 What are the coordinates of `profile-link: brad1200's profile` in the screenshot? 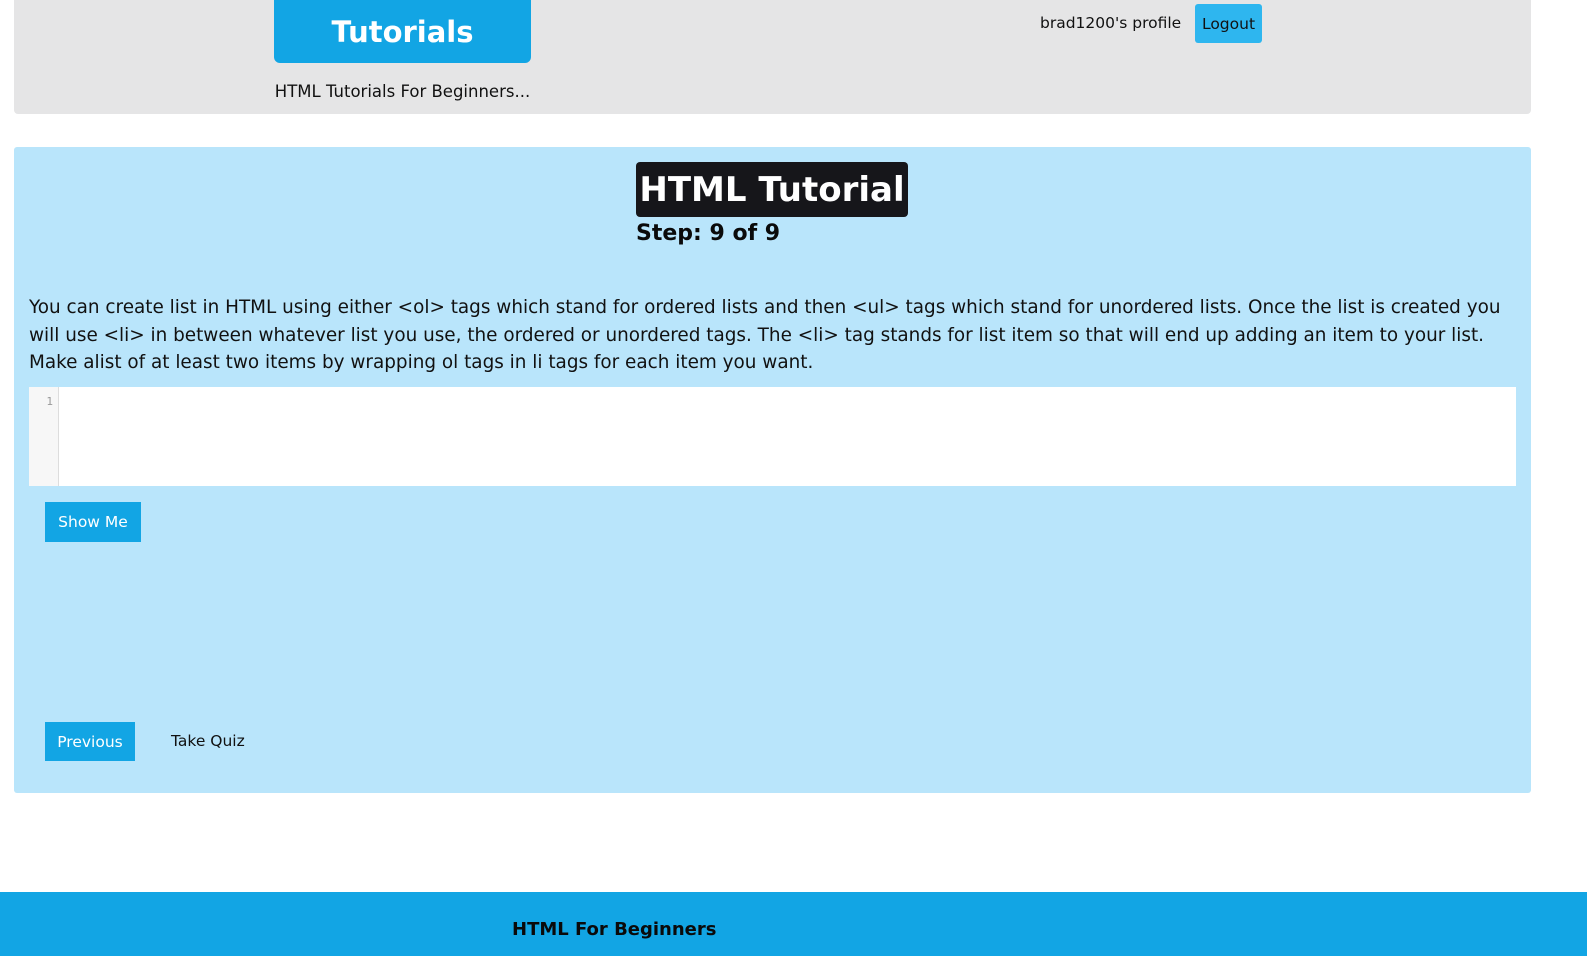 It's located at (1110, 23).